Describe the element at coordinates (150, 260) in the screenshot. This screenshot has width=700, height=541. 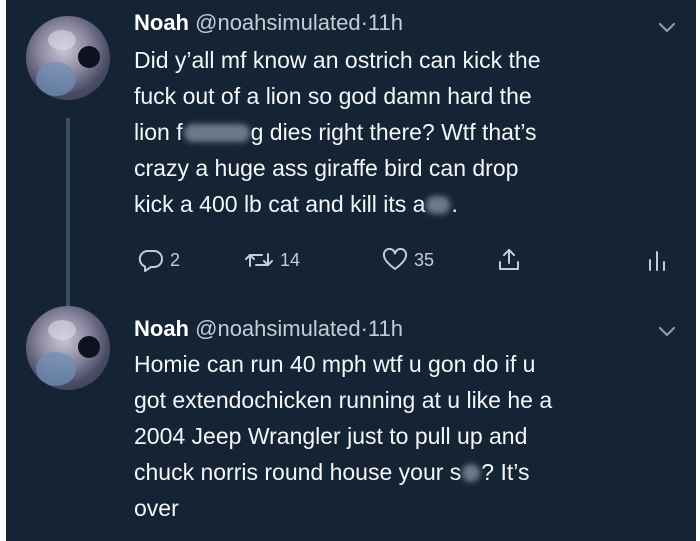
I see `reply-icon` at that location.